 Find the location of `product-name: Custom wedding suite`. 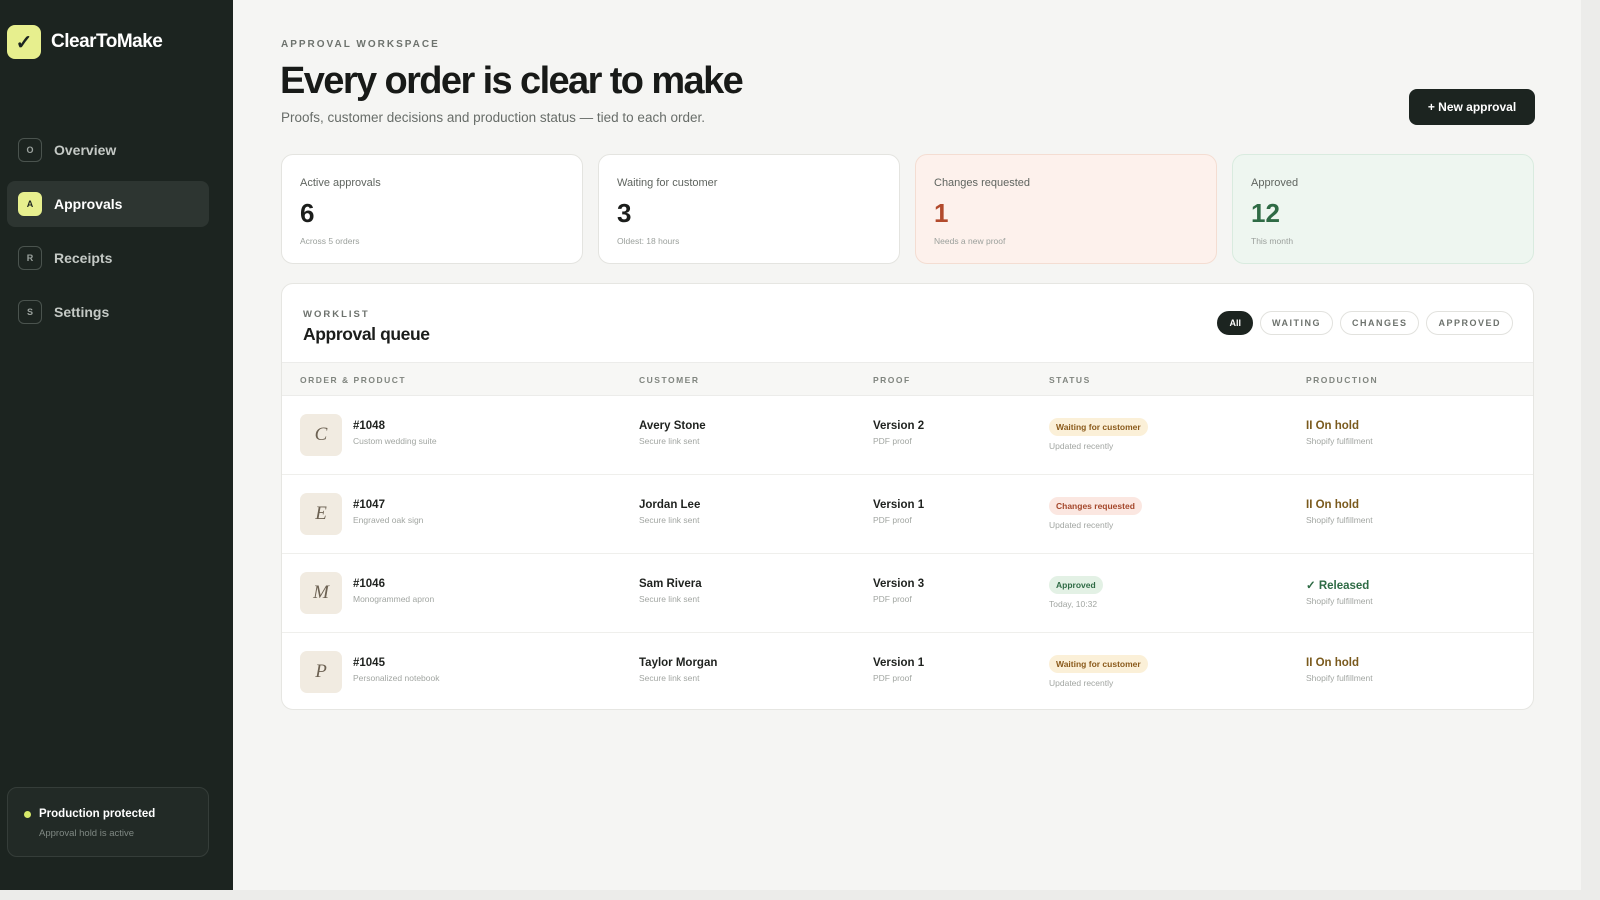

product-name: Custom wedding suite is located at coordinates (395, 441).